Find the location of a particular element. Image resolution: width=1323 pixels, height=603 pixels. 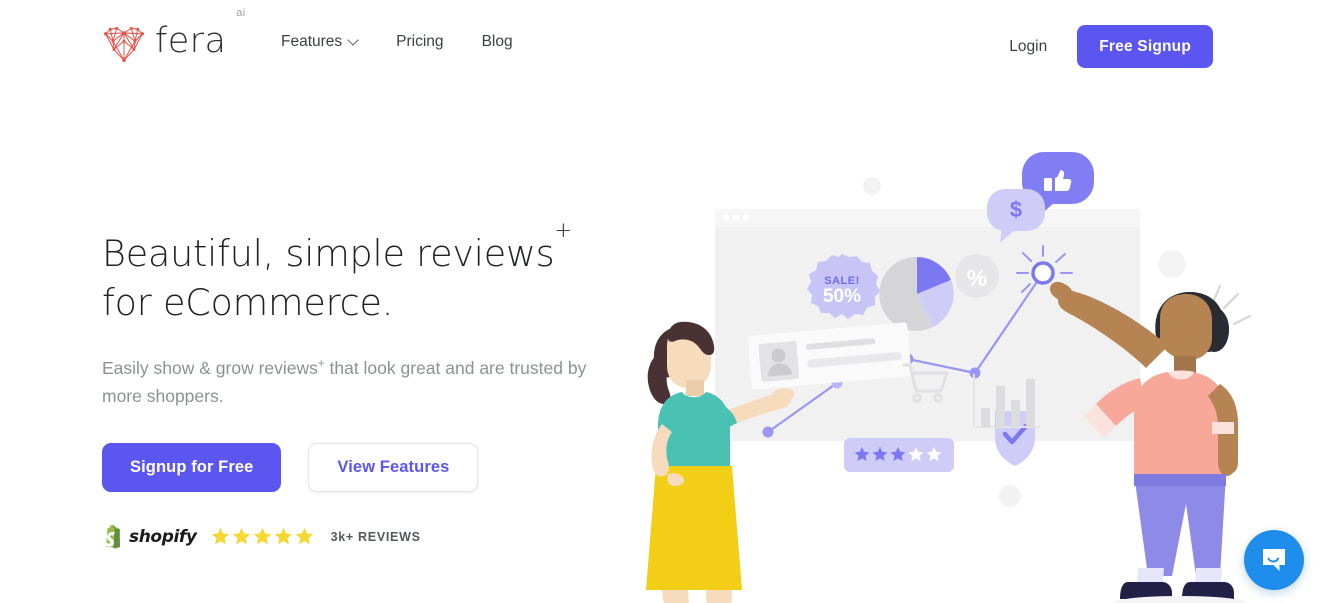

percent-icon: % is located at coordinates (977, 276).